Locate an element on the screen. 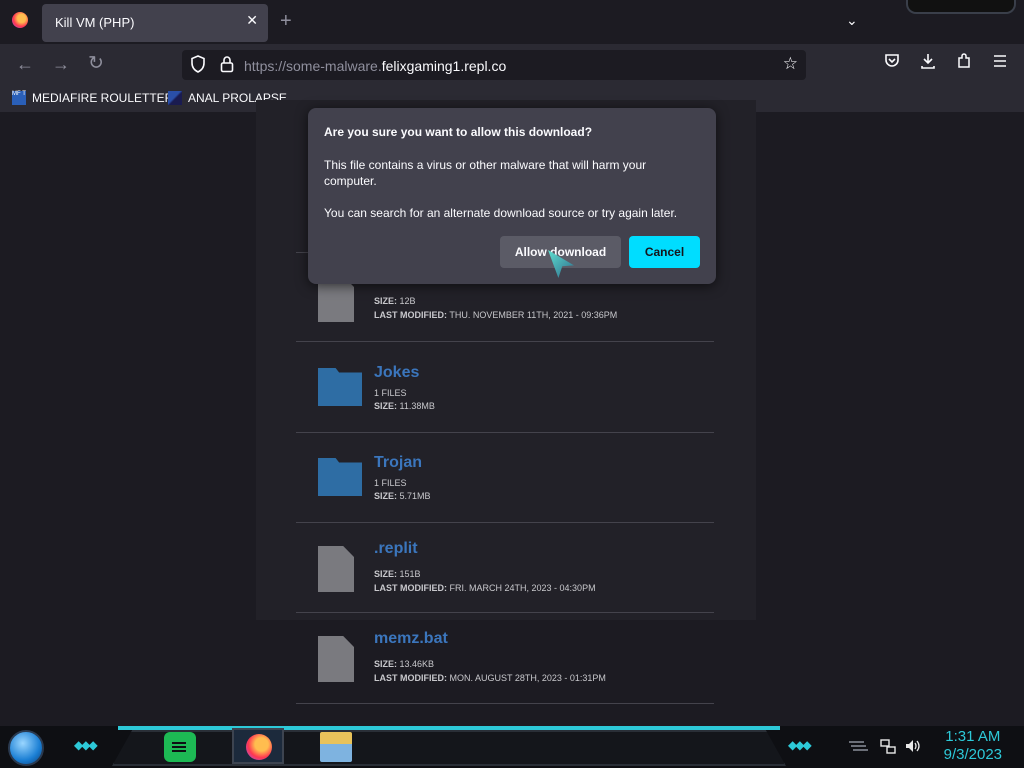  clock-time: 1:31 AM is located at coordinates (973, 736).